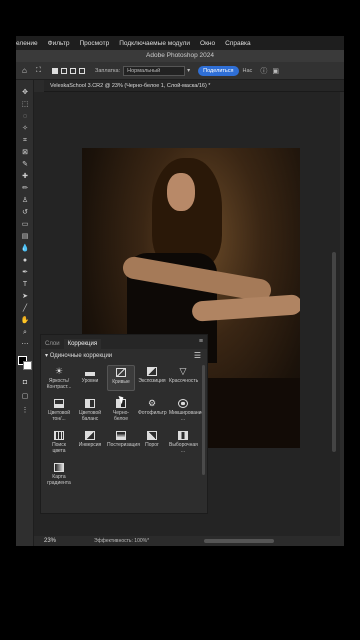 The height and width of the screenshot is (640, 360). Describe the element at coordinates (82, 70) in the screenshot. I see `intersect-selection-icon` at that location.